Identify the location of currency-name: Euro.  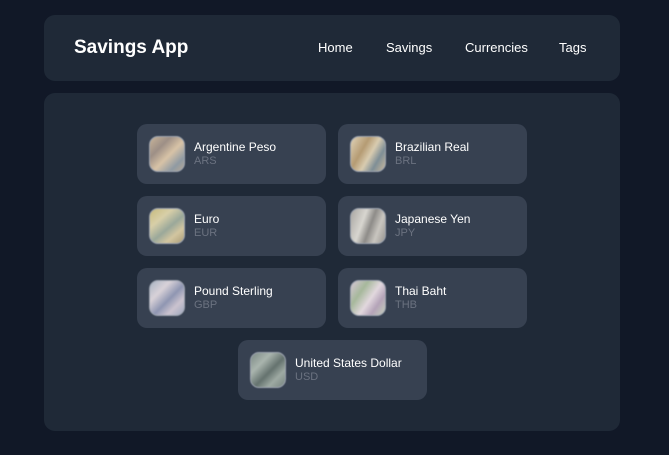
(207, 219).